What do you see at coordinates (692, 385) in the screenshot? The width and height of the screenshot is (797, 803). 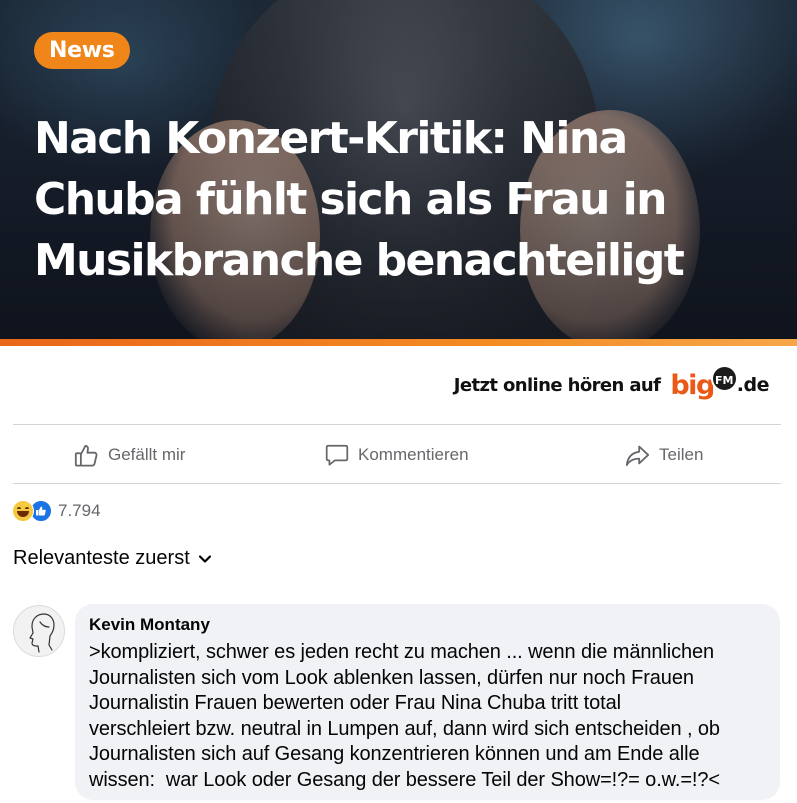 I see `bigfm-logo-big: big` at bounding box center [692, 385].